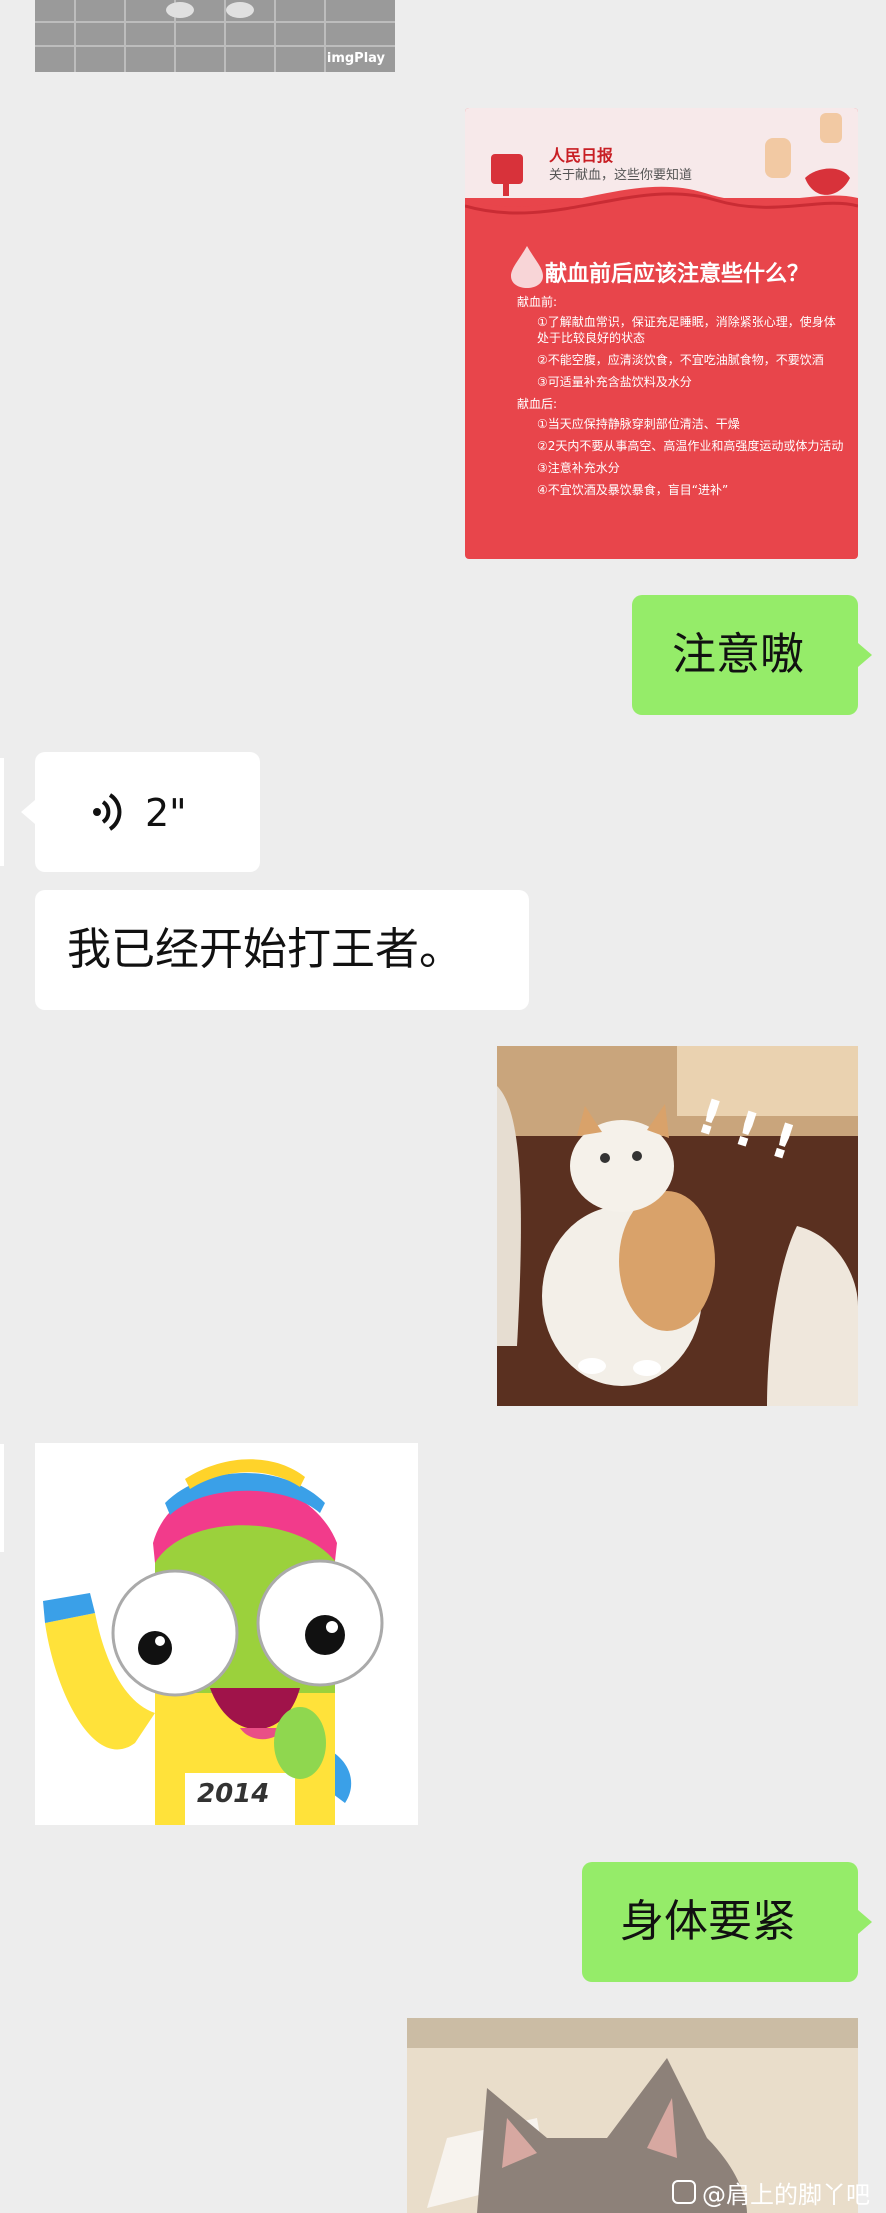 This screenshot has height=2213, width=886. I want to click on cat-sticker-image: ! ! !, so click(677, 1226).